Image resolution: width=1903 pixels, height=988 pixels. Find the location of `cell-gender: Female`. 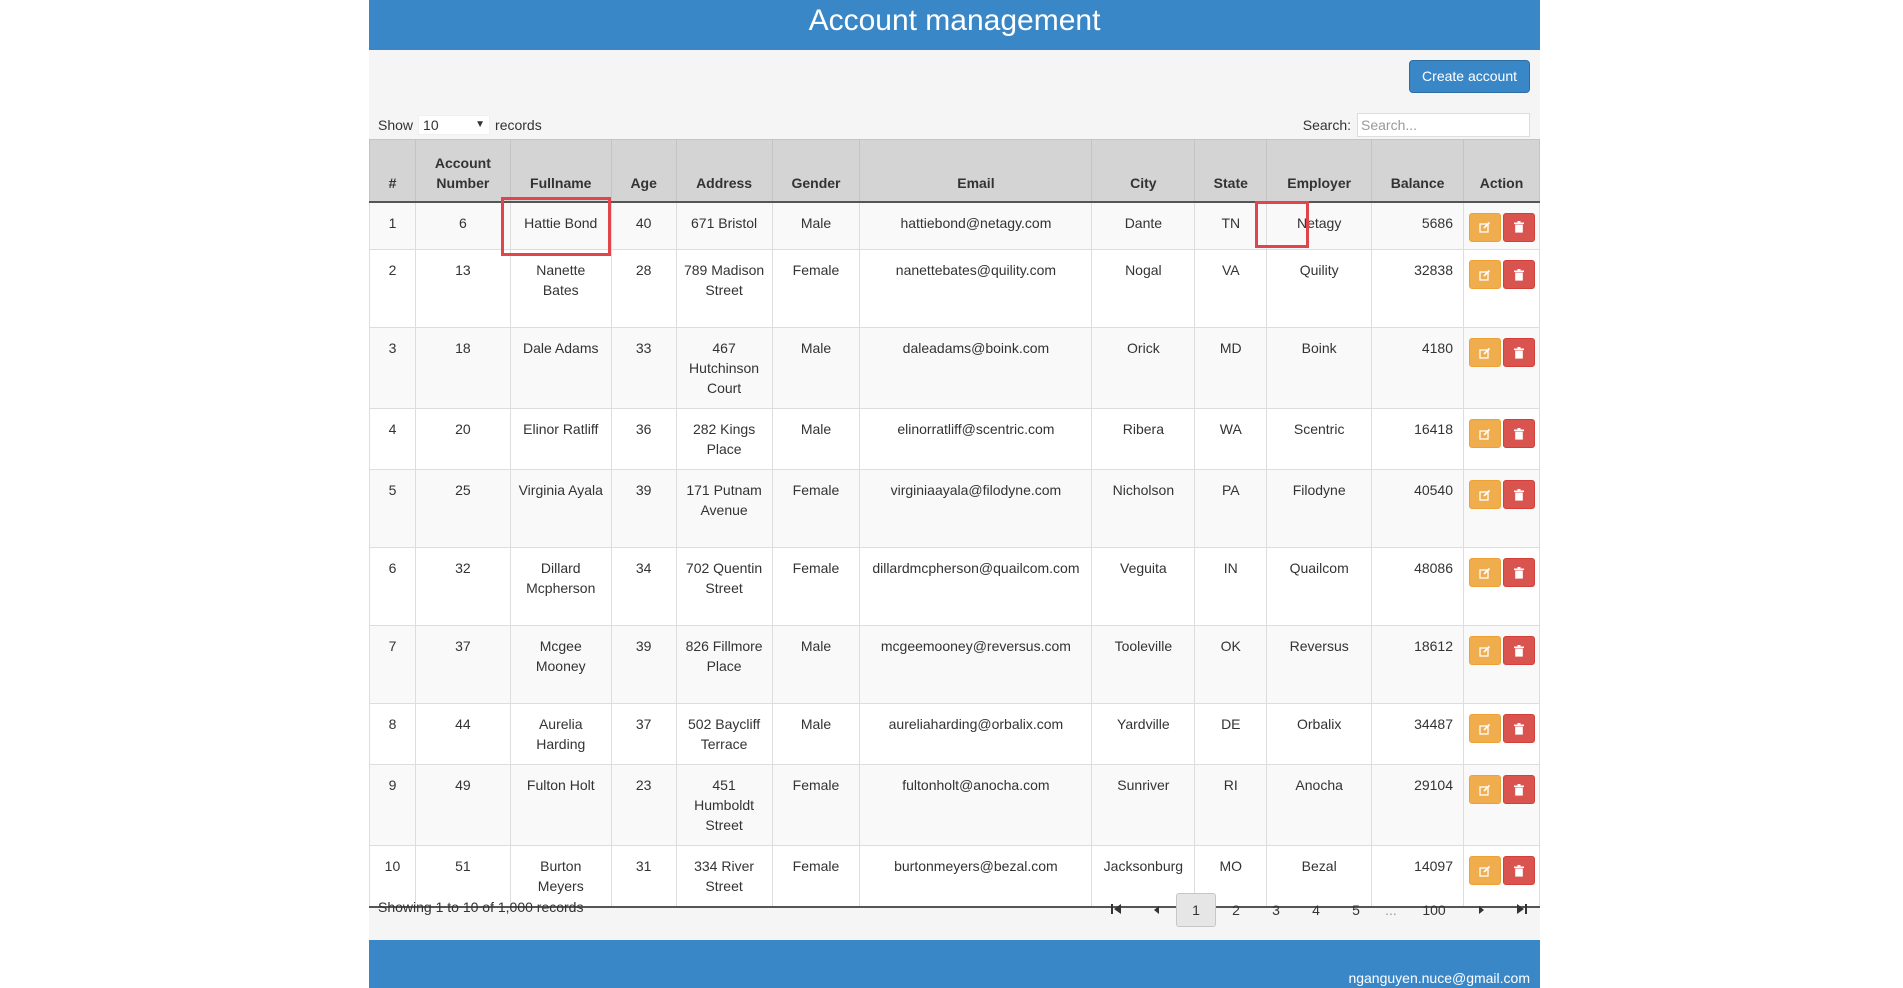

cell-gender: Female is located at coordinates (816, 508).